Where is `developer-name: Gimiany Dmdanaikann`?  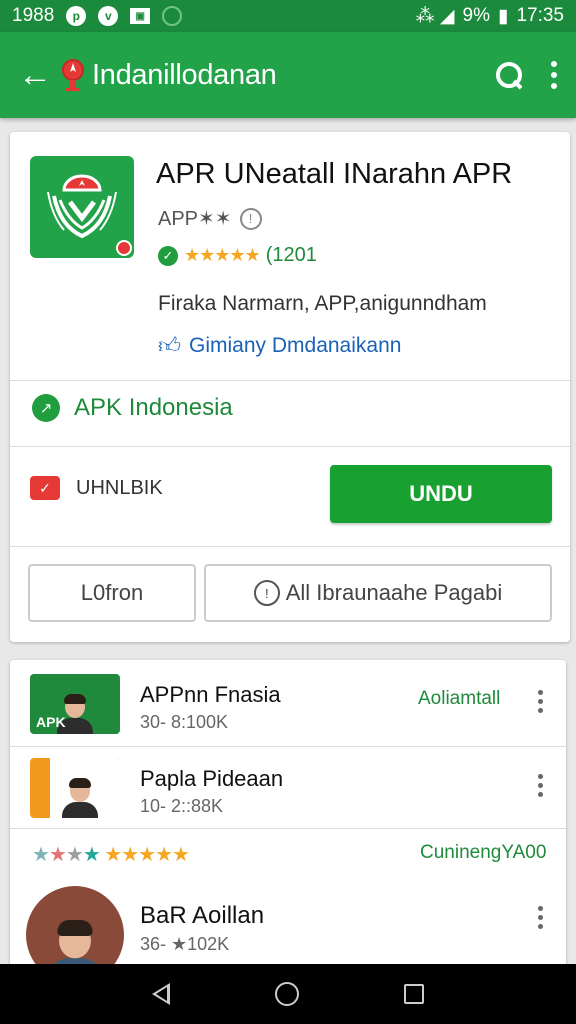
developer-name: Gimiany Dmdanaikann is located at coordinates (295, 346).